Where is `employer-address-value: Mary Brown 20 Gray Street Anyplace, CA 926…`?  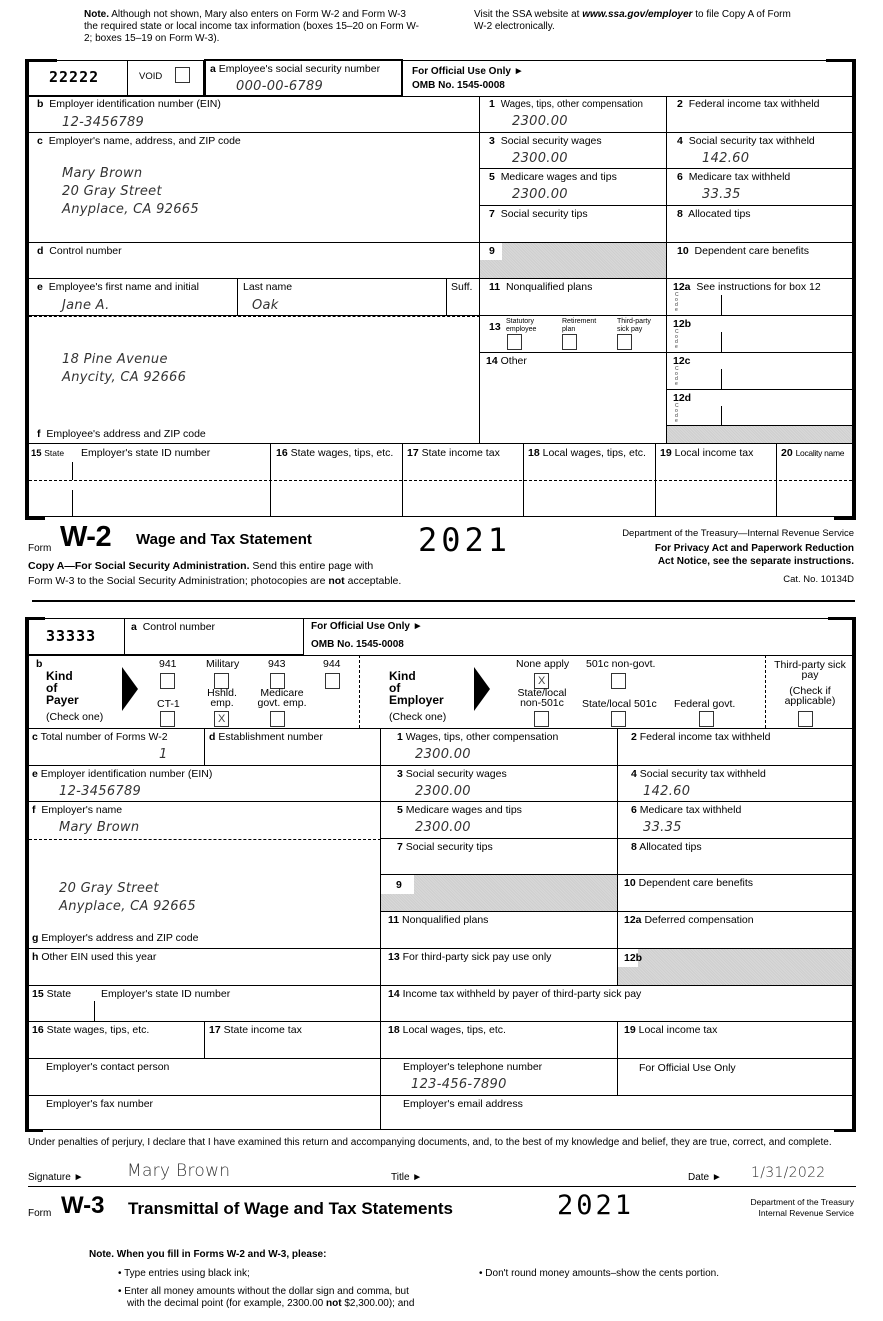 employer-address-value: Mary Brown 20 Gray Street Anyplace, CA 926… is located at coordinates (130, 192).